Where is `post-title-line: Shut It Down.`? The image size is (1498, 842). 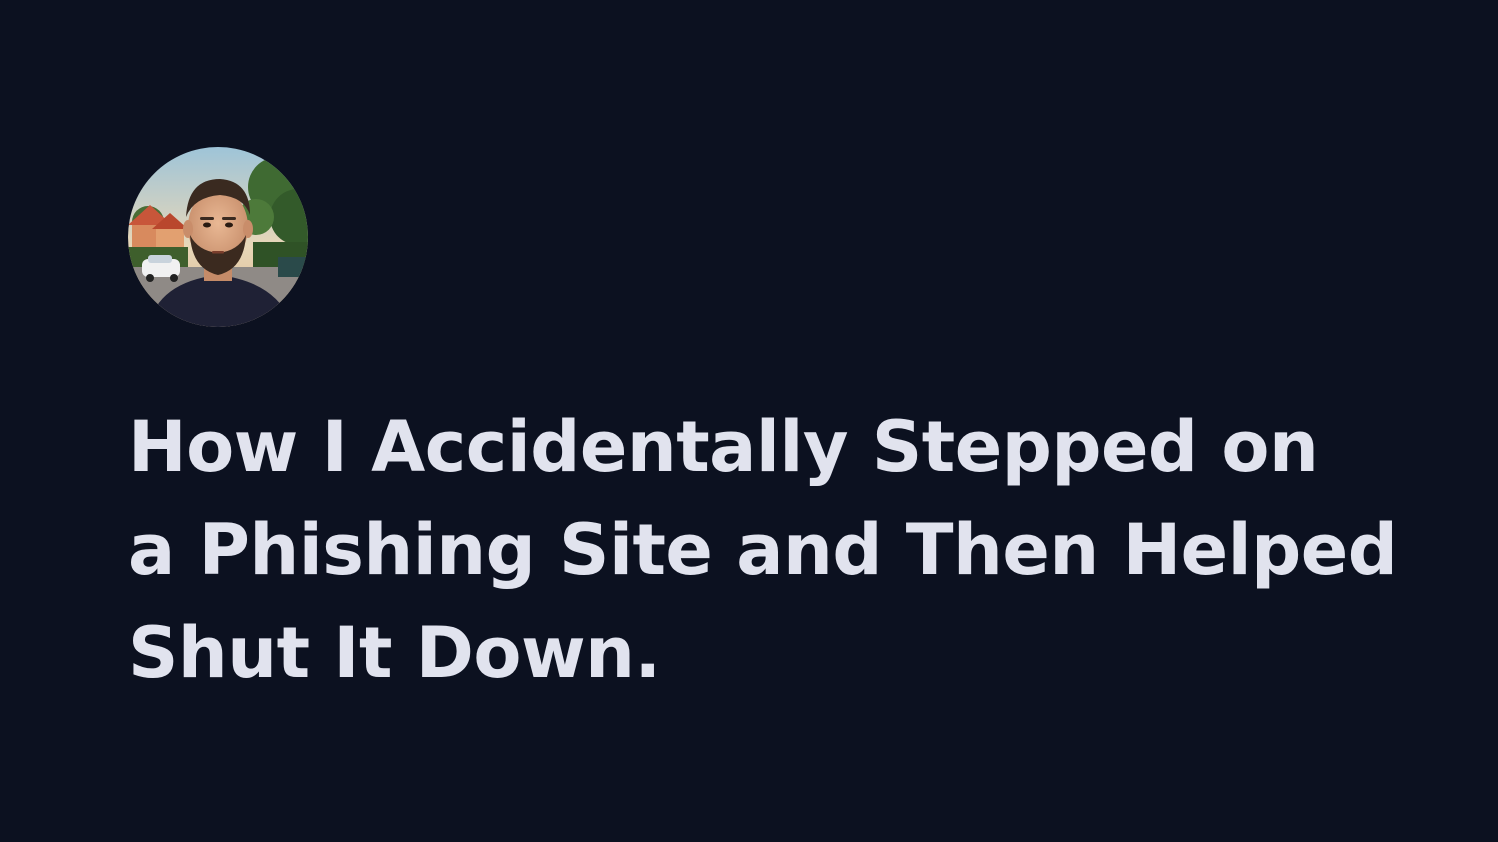 post-title-line: Shut It Down. is located at coordinates (394, 653).